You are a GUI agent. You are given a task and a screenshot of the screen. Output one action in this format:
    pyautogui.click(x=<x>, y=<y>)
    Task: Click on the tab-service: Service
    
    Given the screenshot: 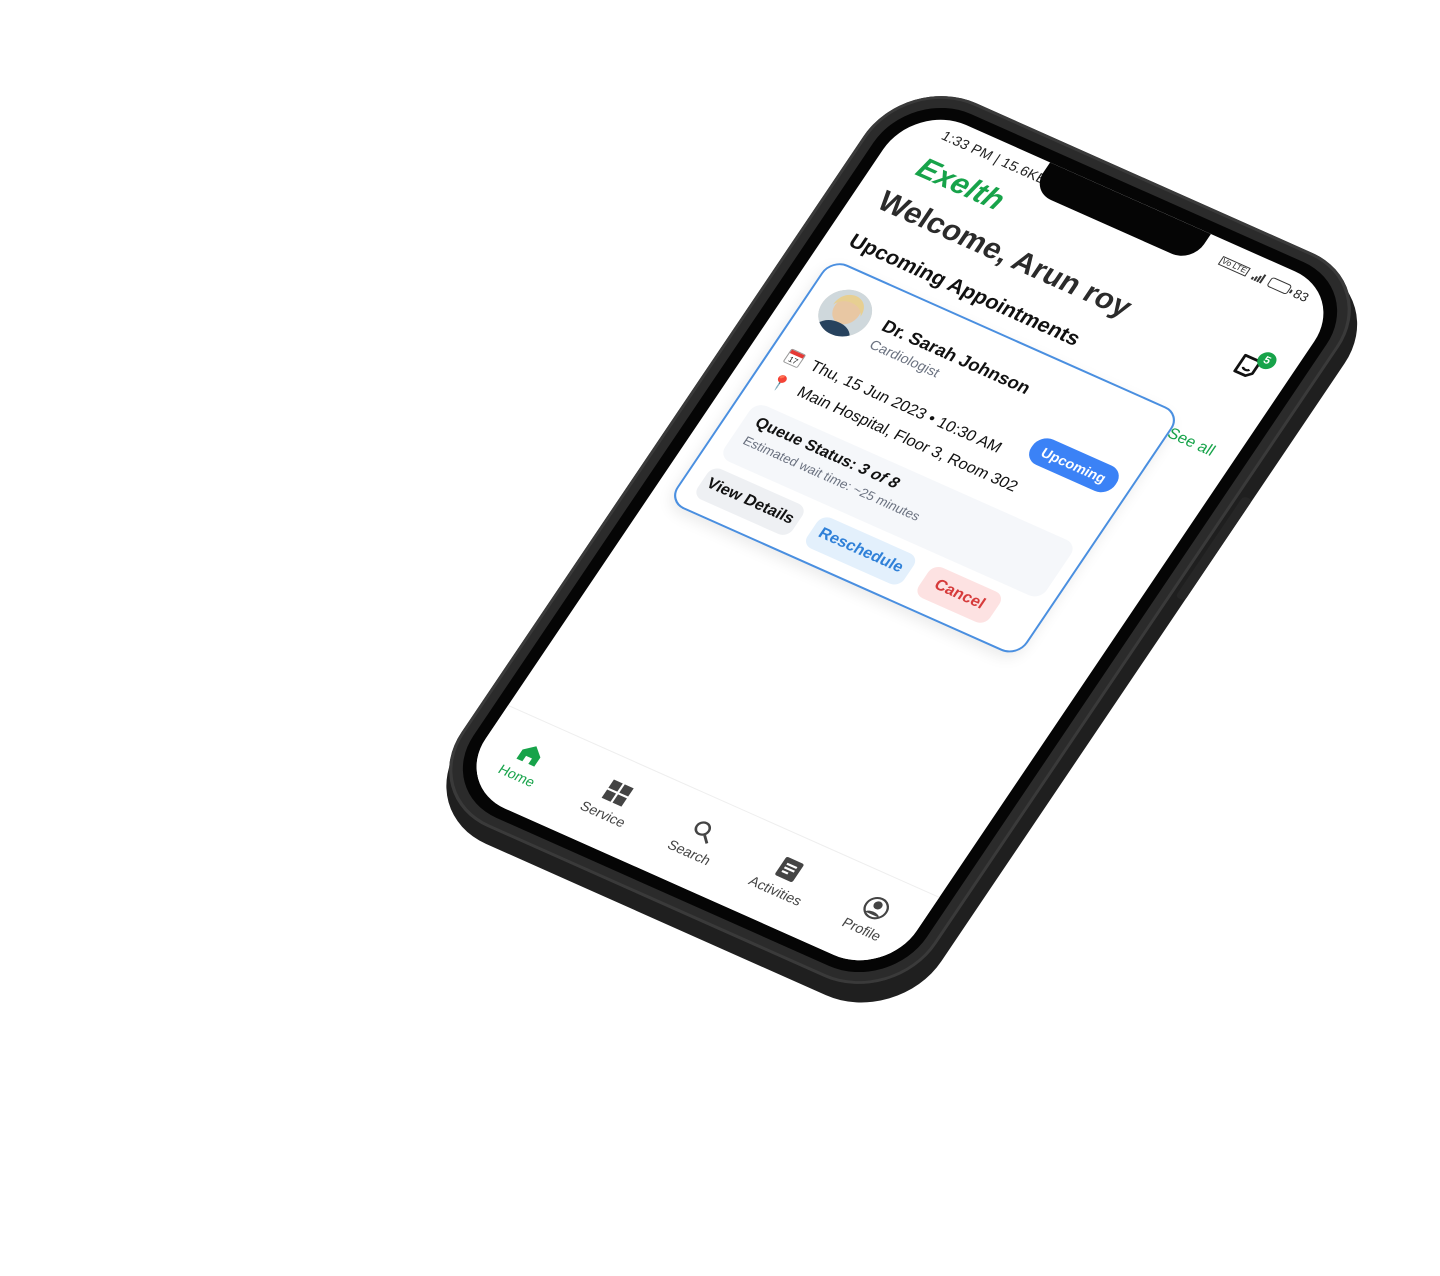 What is the action you would take?
    pyautogui.click(x=611, y=801)
    